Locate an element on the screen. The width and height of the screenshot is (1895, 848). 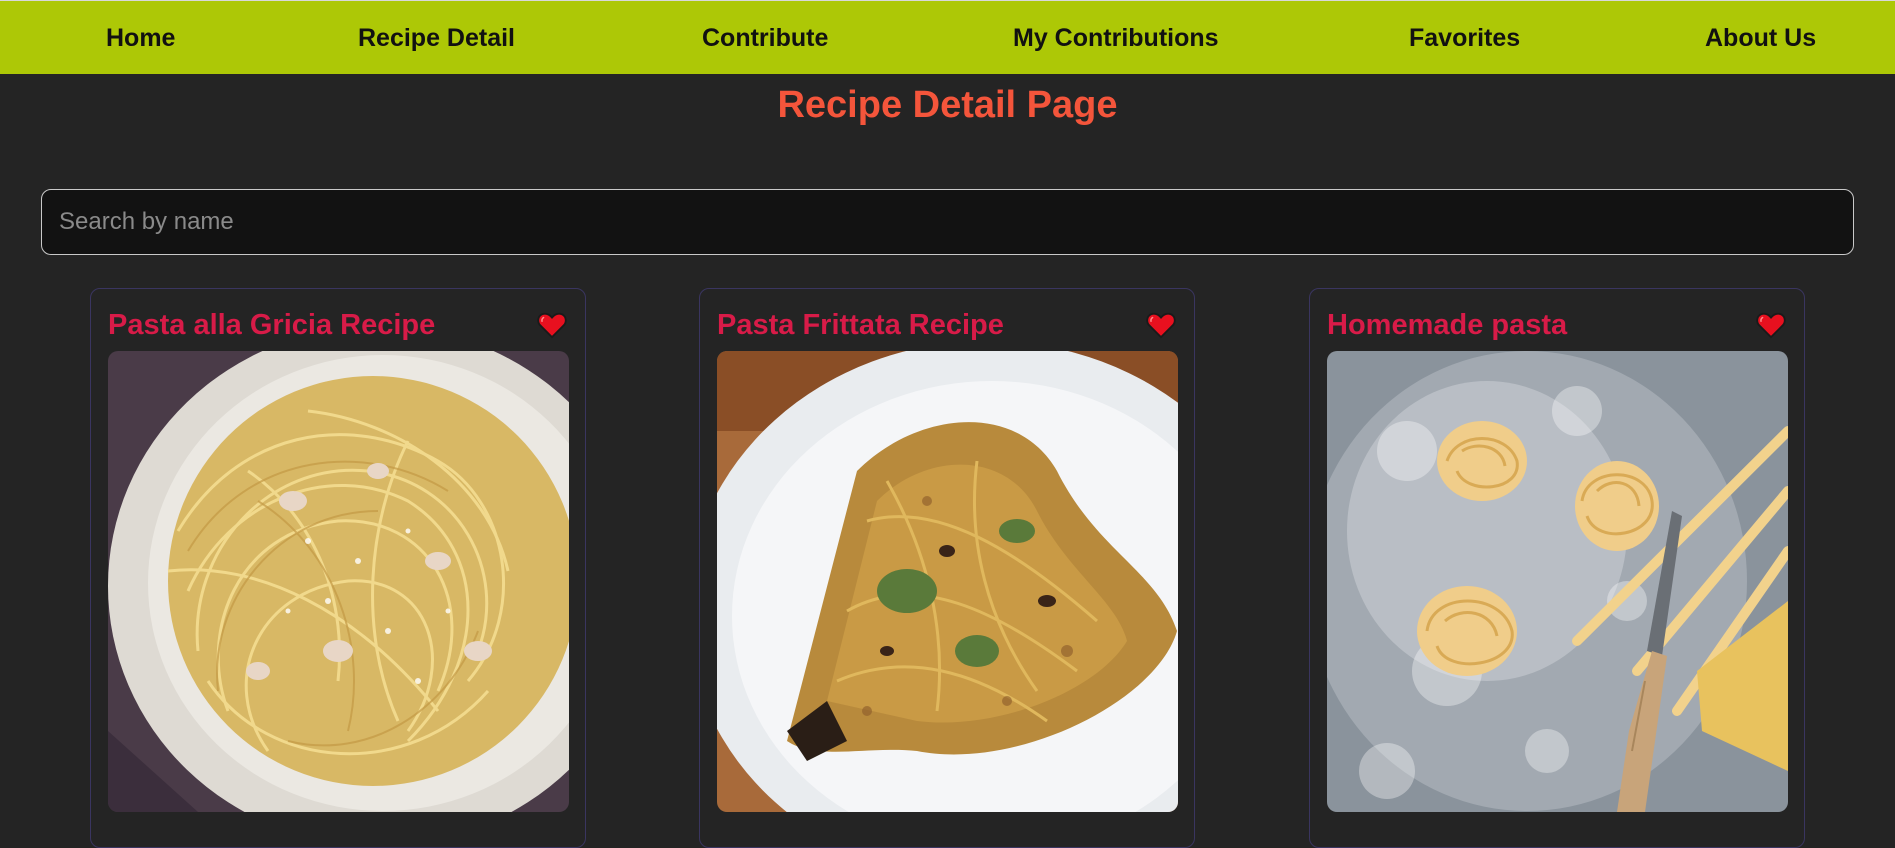
nav-home-link: Home is located at coordinates (140, 38).